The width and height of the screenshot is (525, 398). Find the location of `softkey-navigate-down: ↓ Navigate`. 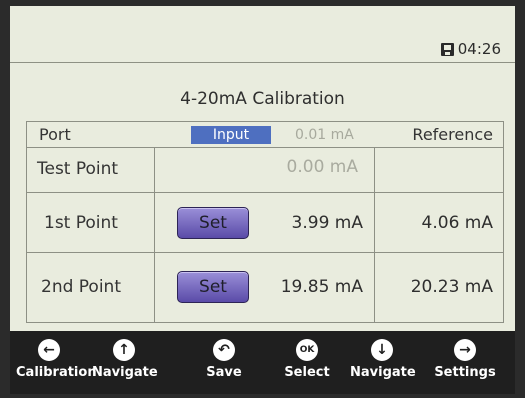

softkey-navigate-down: ↓ Navigate is located at coordinates (383, 359).